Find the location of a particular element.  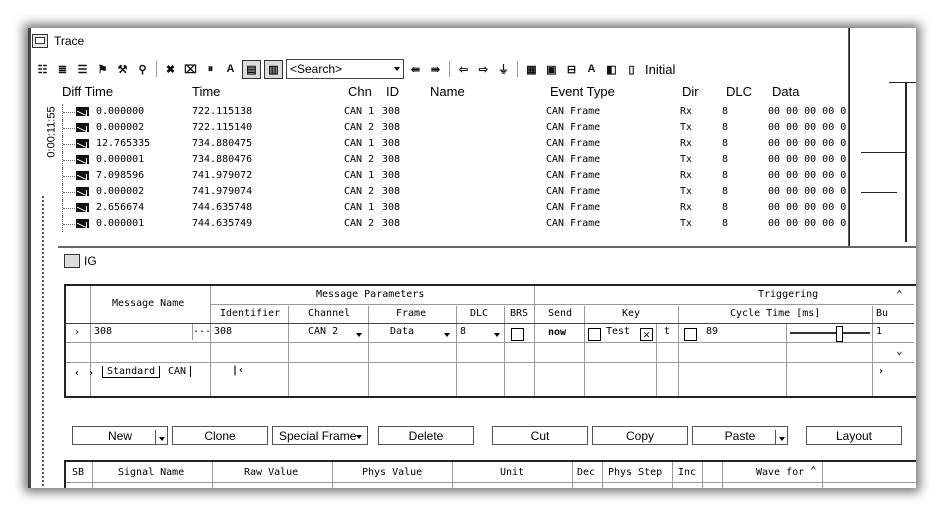

send-now-button: now is located at coordinates (557, 332).